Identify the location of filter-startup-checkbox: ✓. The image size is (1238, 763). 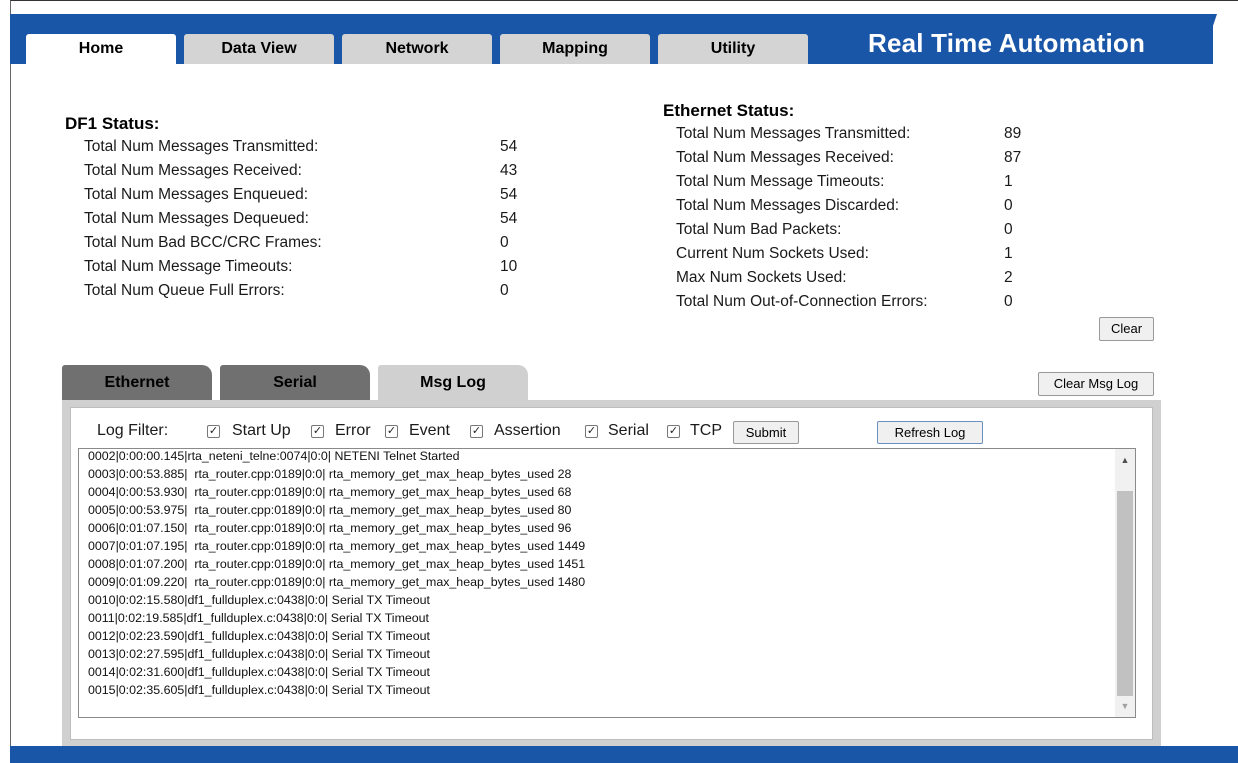
(213, 431).